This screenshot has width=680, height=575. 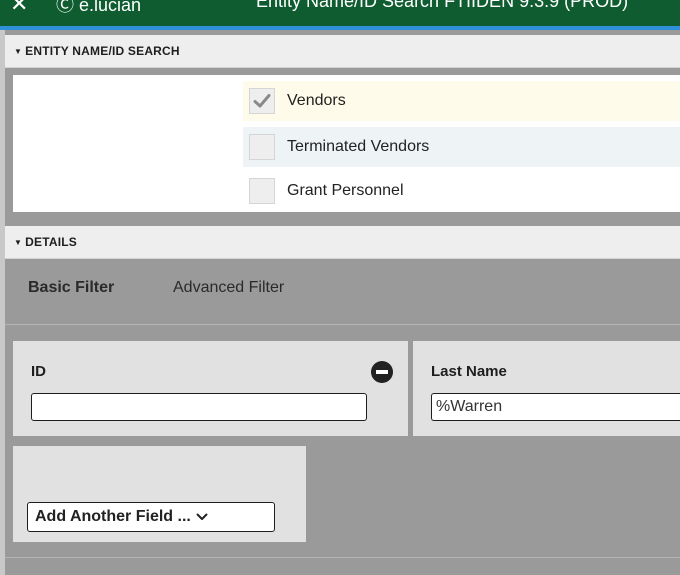 I want to click on last-name-field-card: Last Name, so click(x=546, y=388).